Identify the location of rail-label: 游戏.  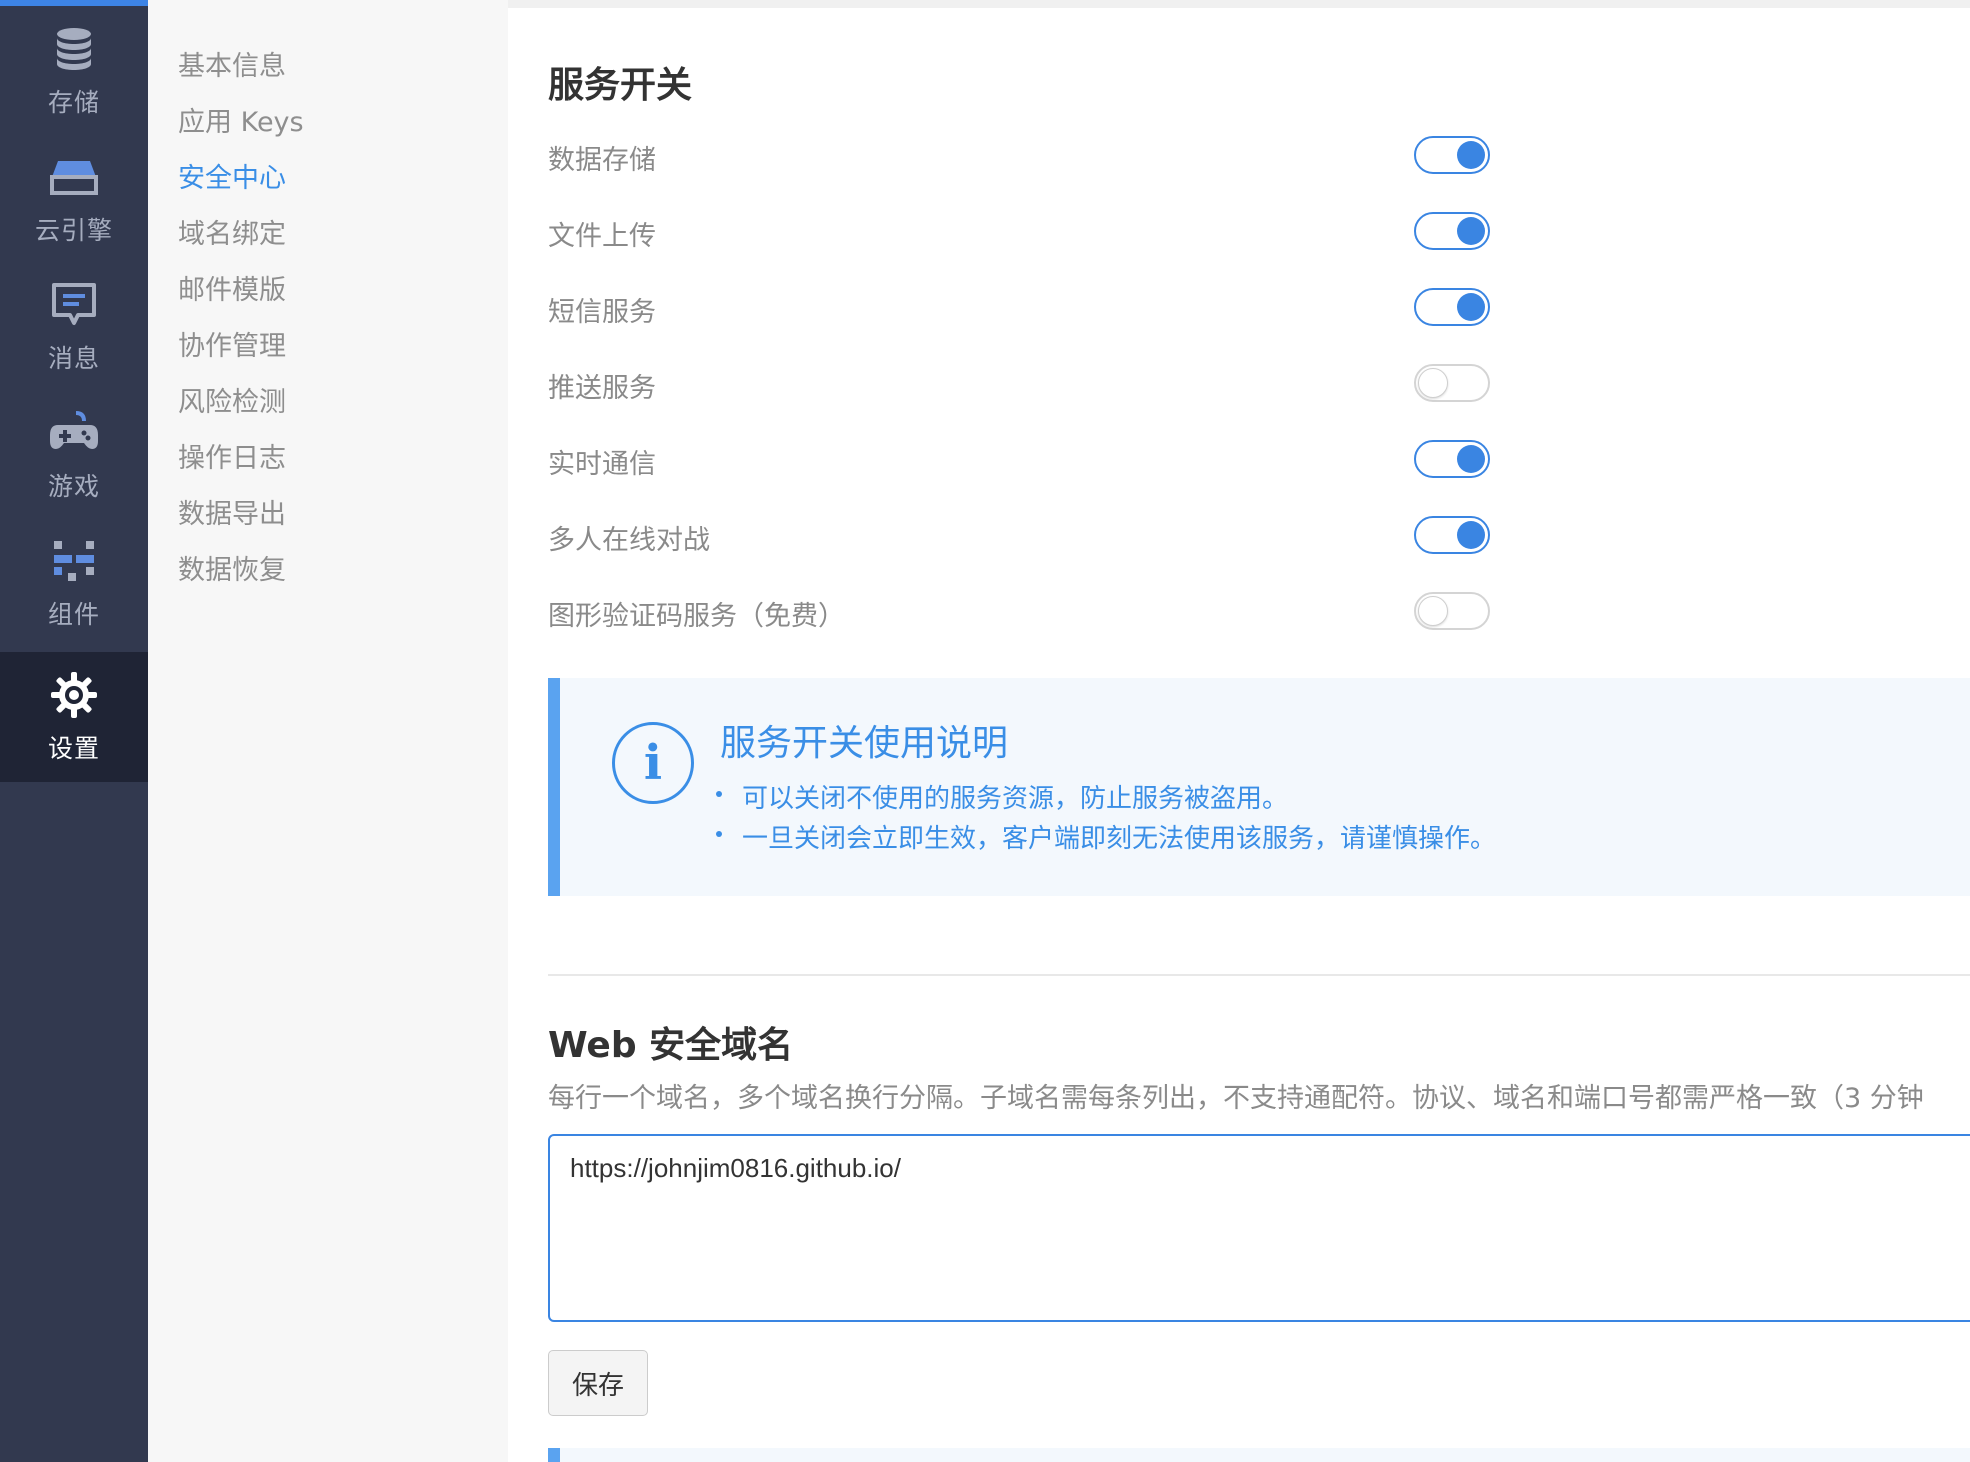
(73, 486).